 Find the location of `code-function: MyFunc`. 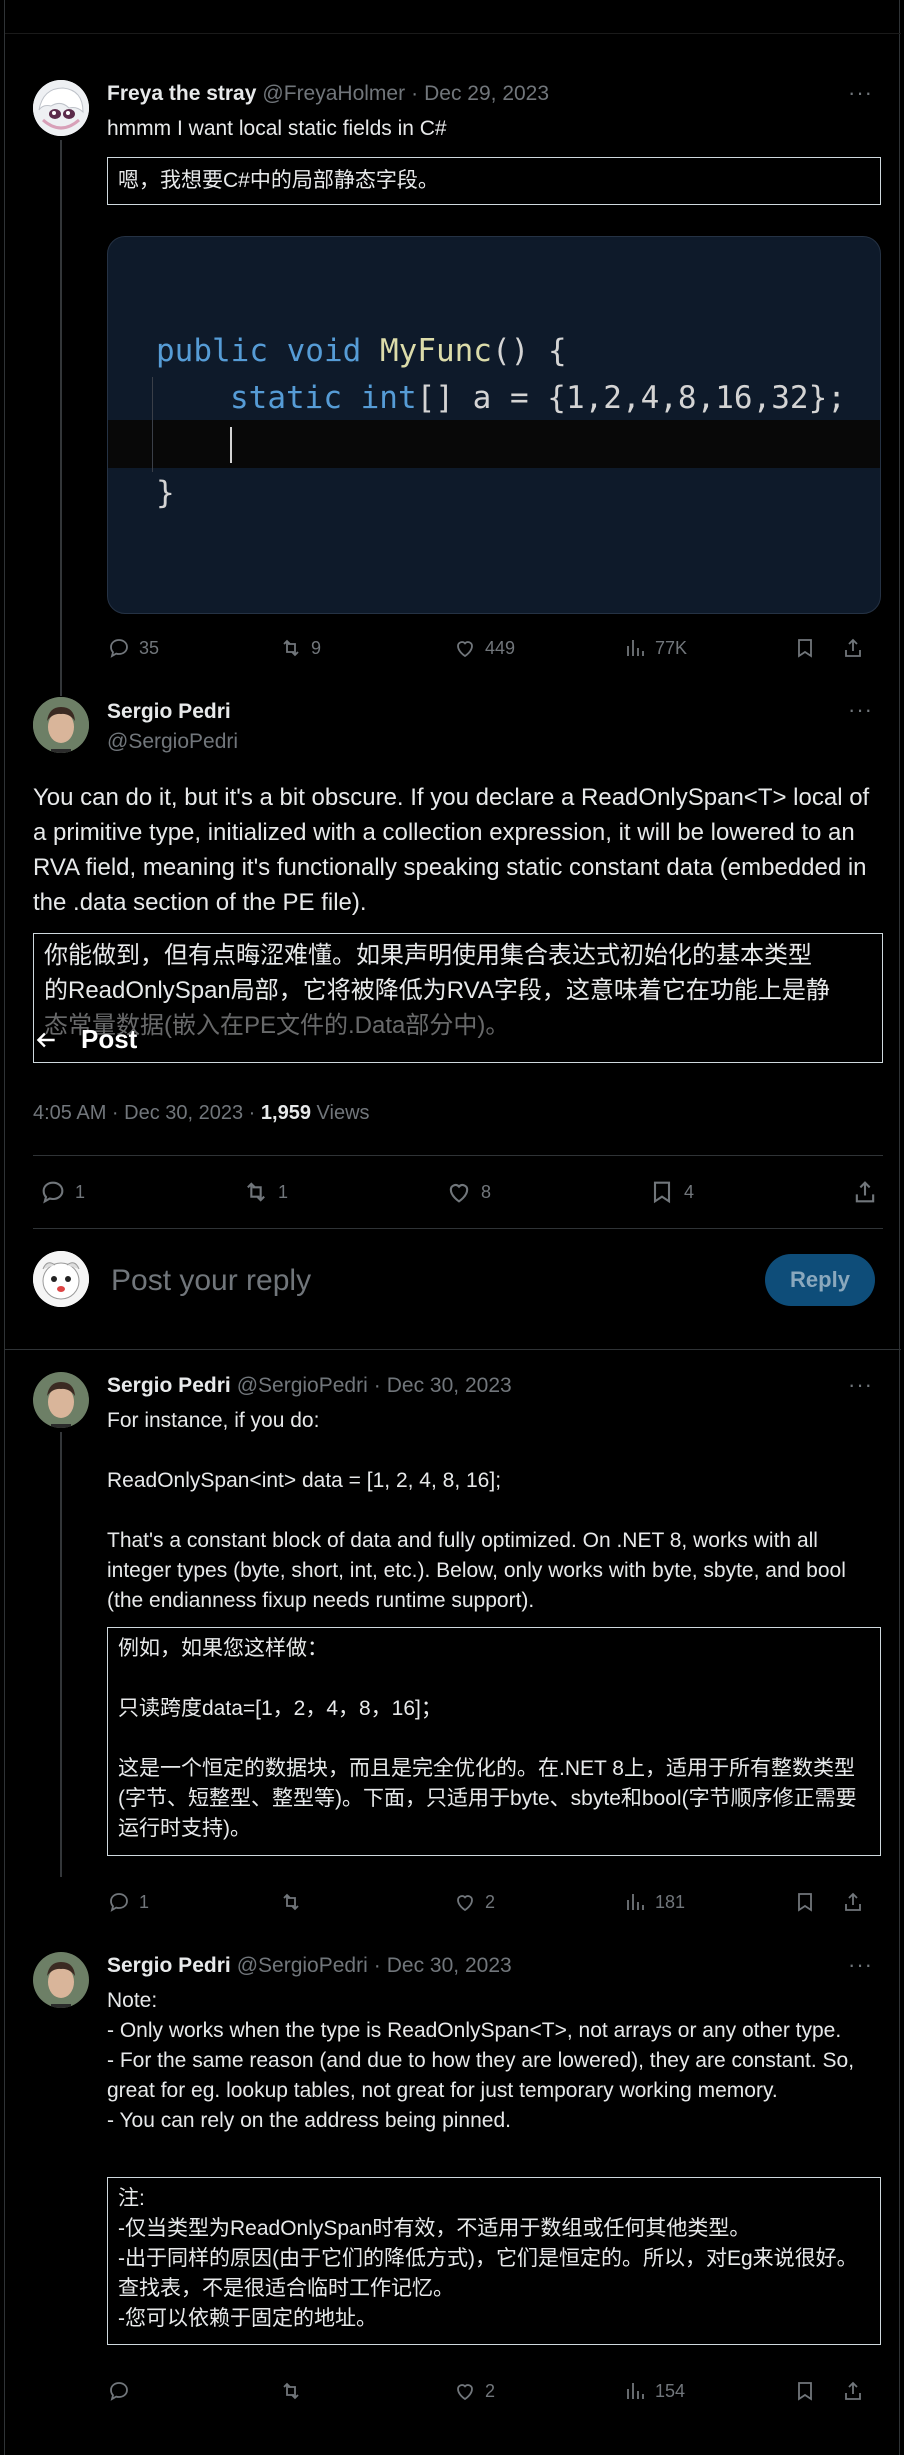

code-function: MyFunc is located at coordinates (435, 351).